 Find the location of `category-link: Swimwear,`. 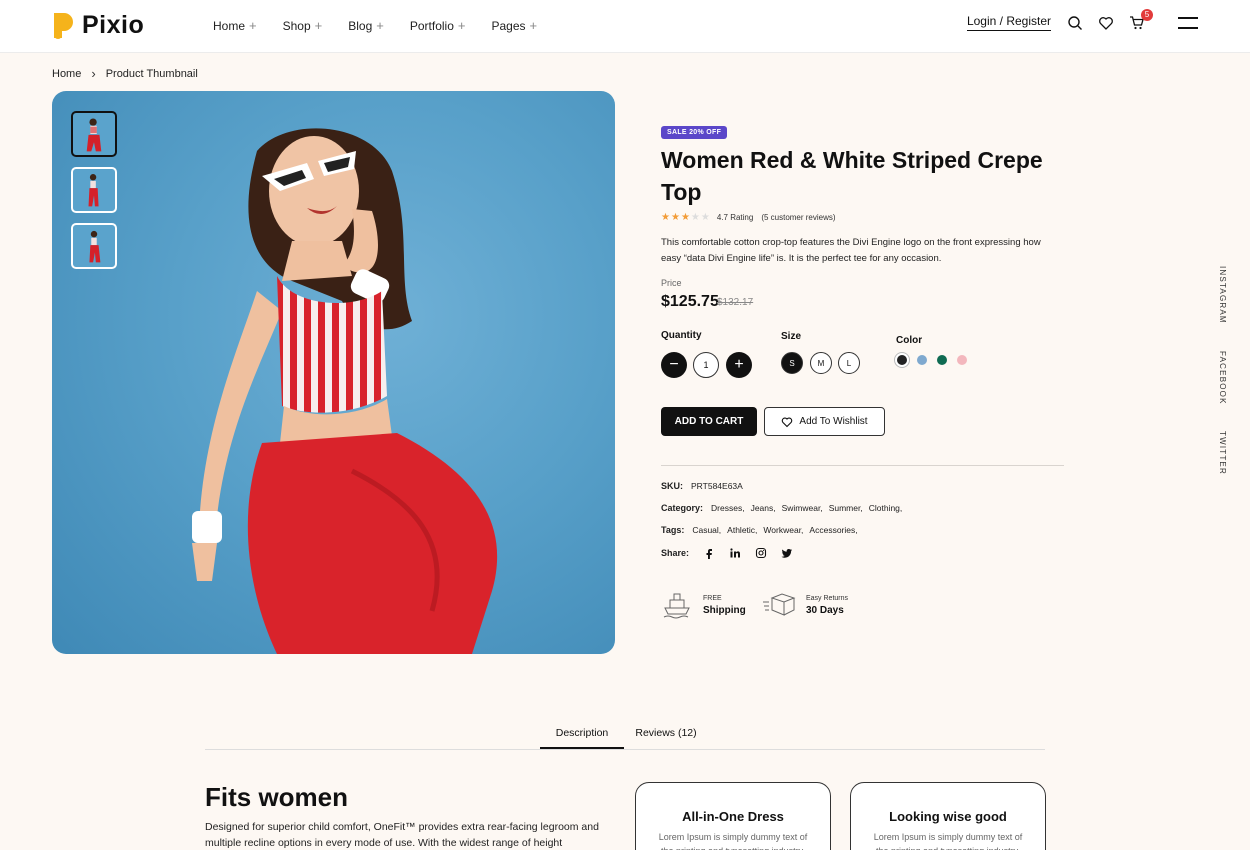

category-link: Swimwear, is located at coordinates (802, 508).